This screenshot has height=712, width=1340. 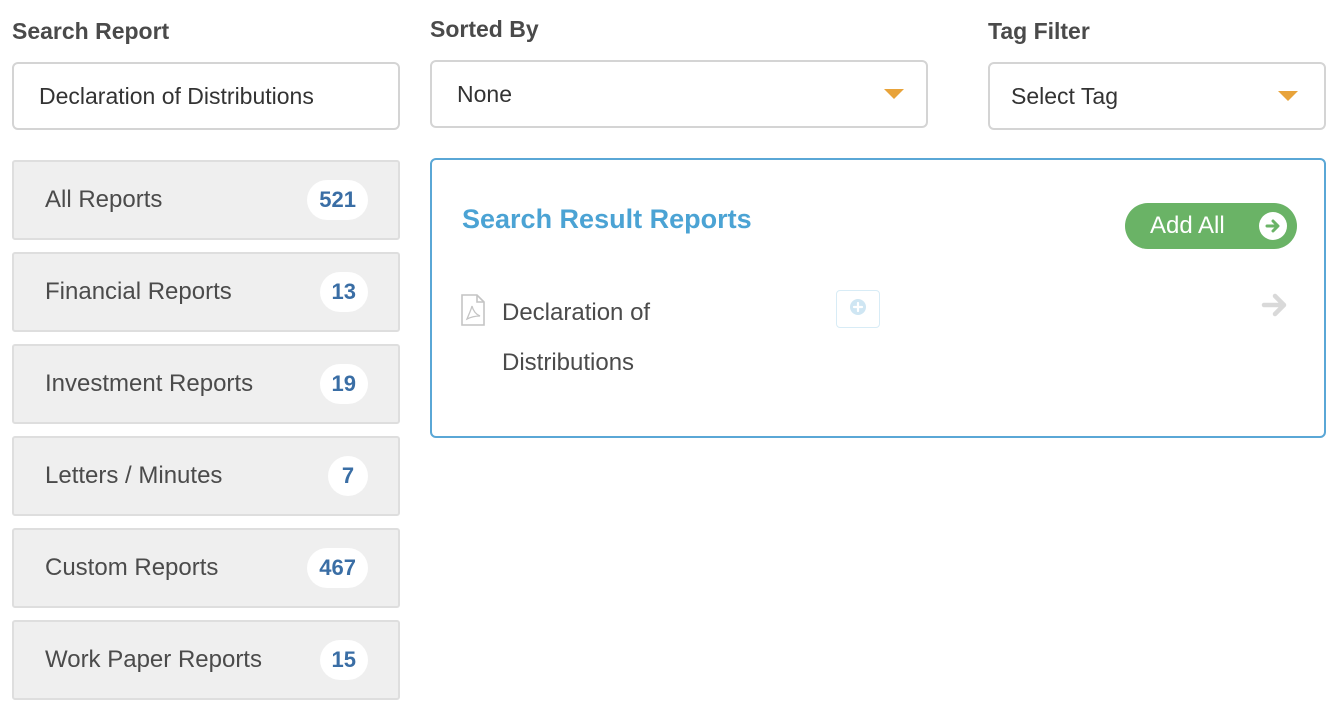 What do you see at coordinates (679, 94) in the screenshot?
I see `sort-select: None` at bounding box center [679, 94].